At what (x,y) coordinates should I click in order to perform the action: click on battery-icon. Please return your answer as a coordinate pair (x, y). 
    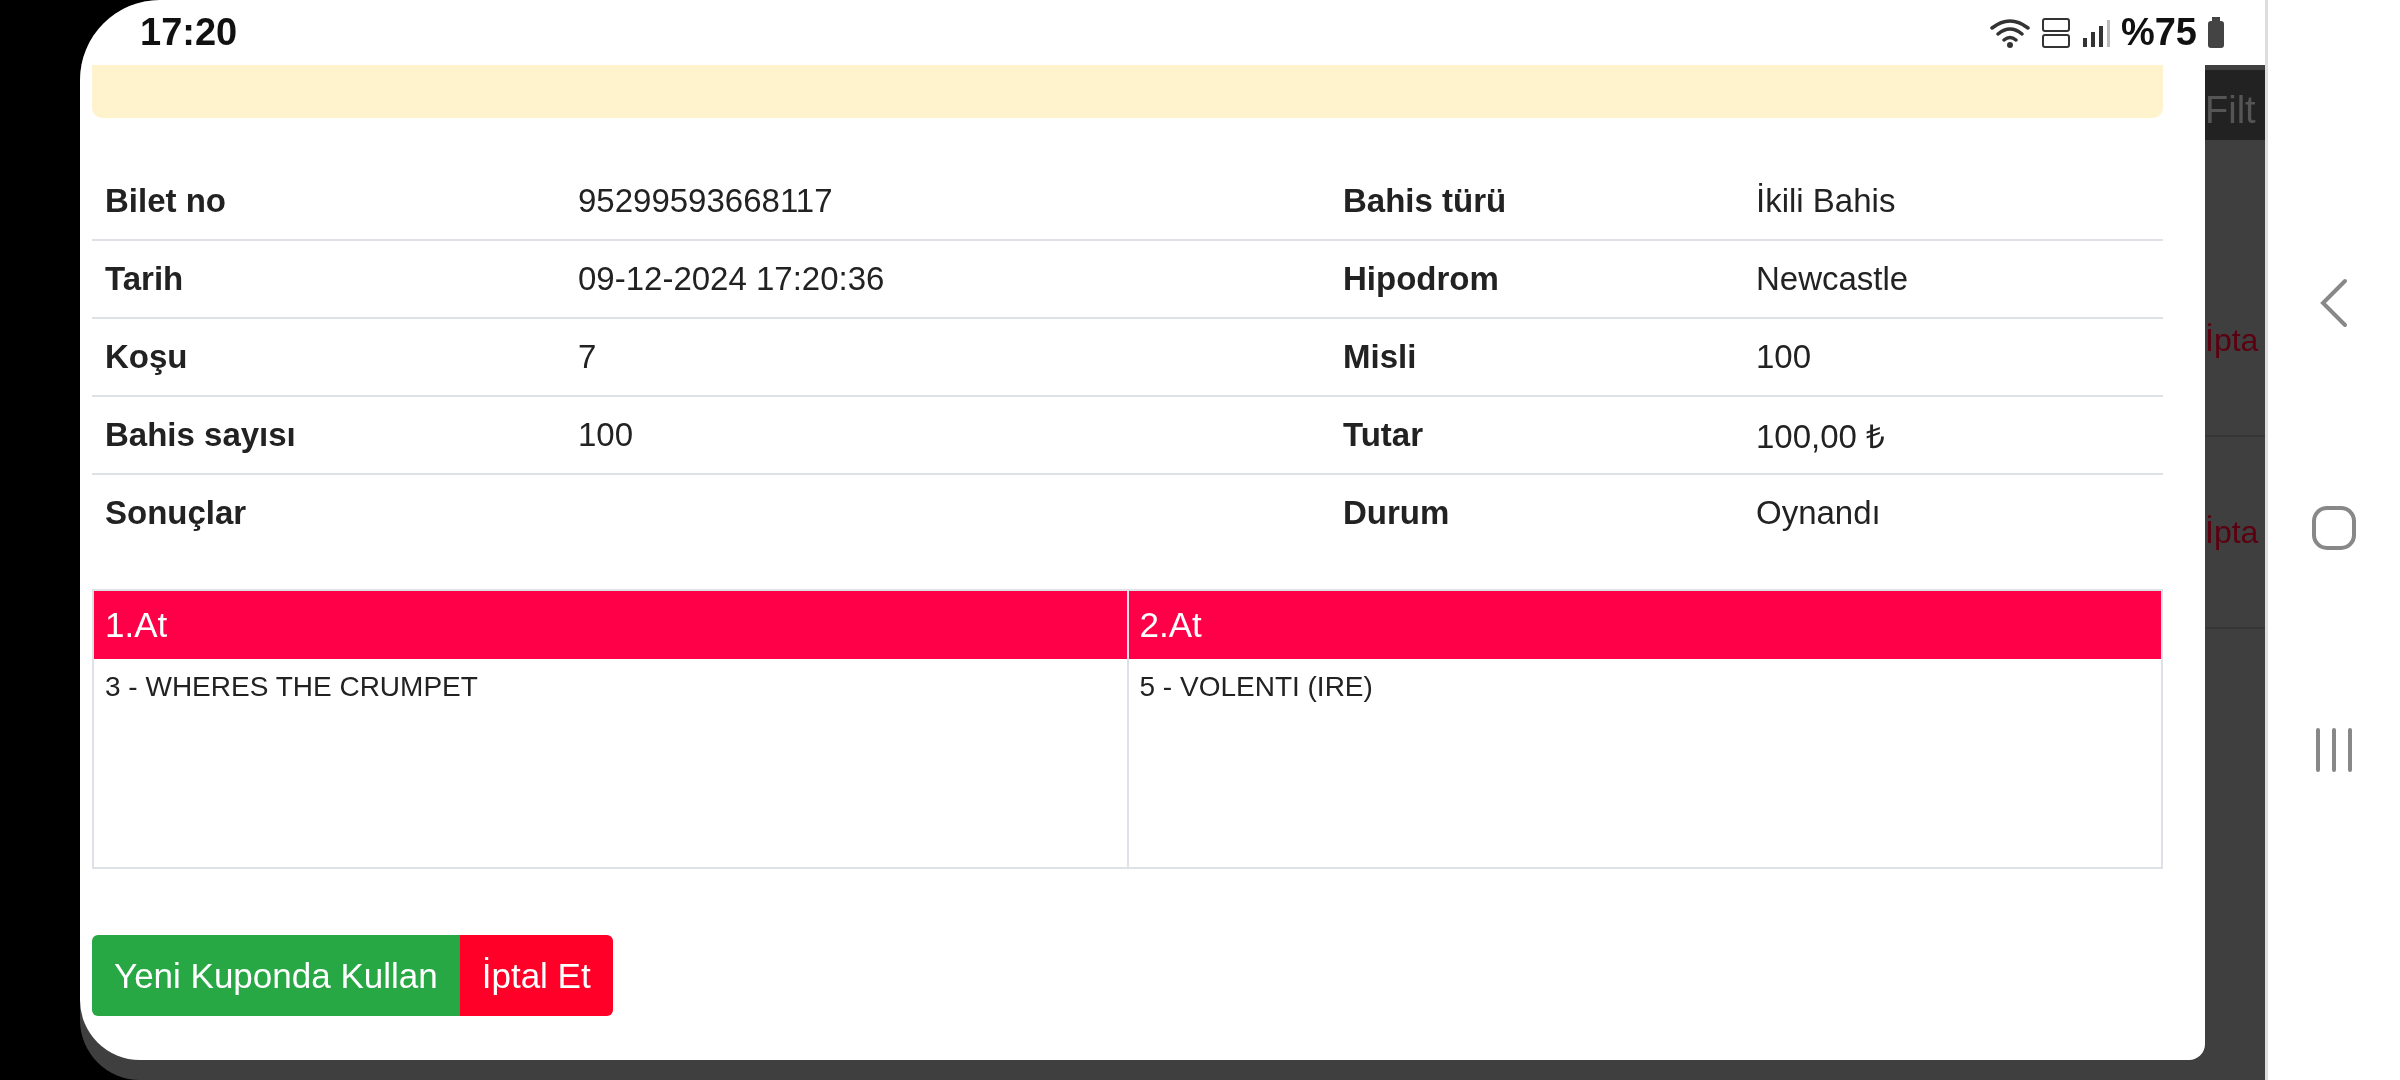
    Looking at the image, I should click on (2216, 32).